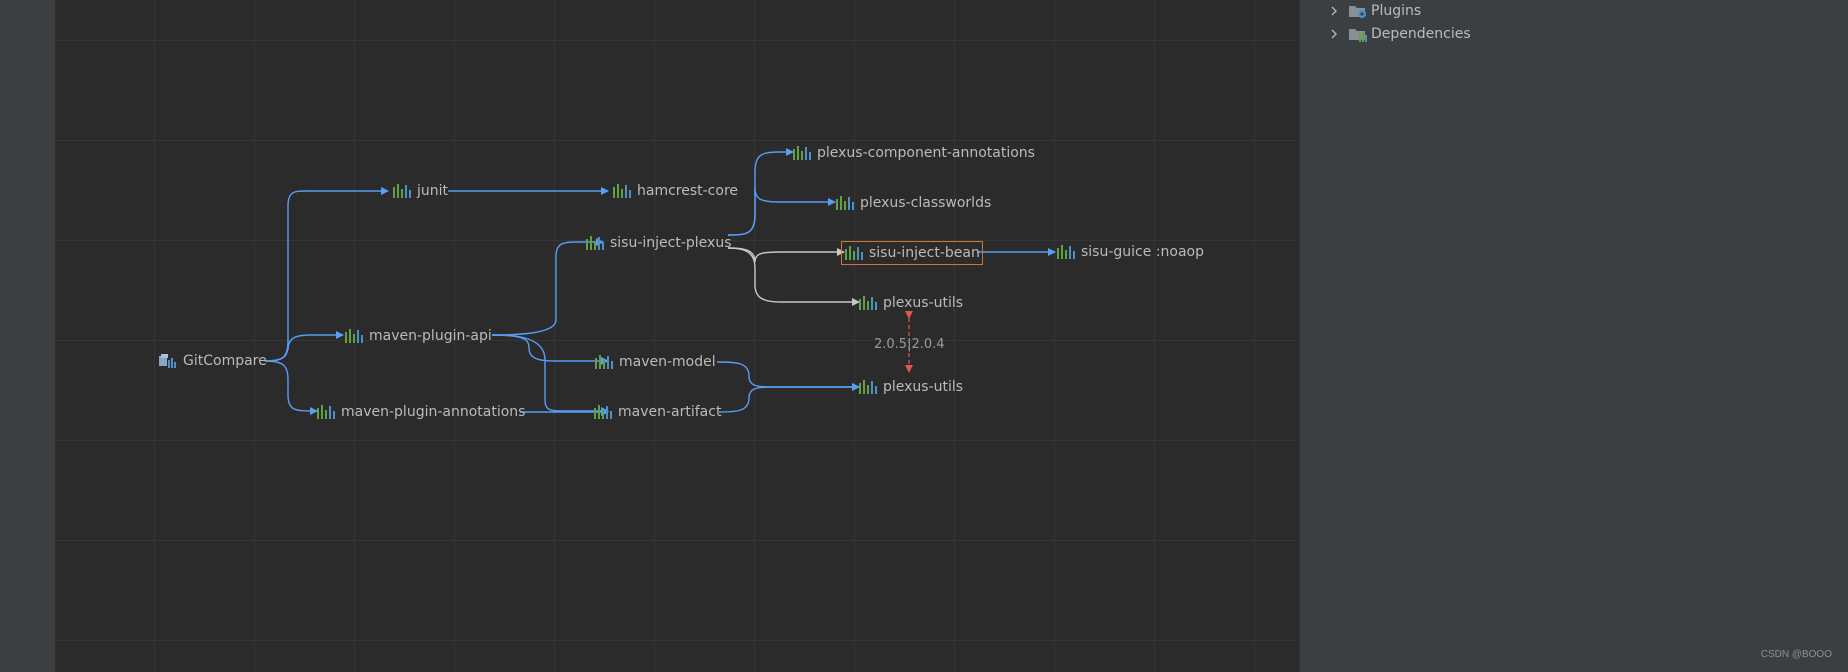  What do you see at coordinates (1142, 252) in the screenshot?
I see `node-label: sisu-guice :noaop` at bounding box center [1142, 252].